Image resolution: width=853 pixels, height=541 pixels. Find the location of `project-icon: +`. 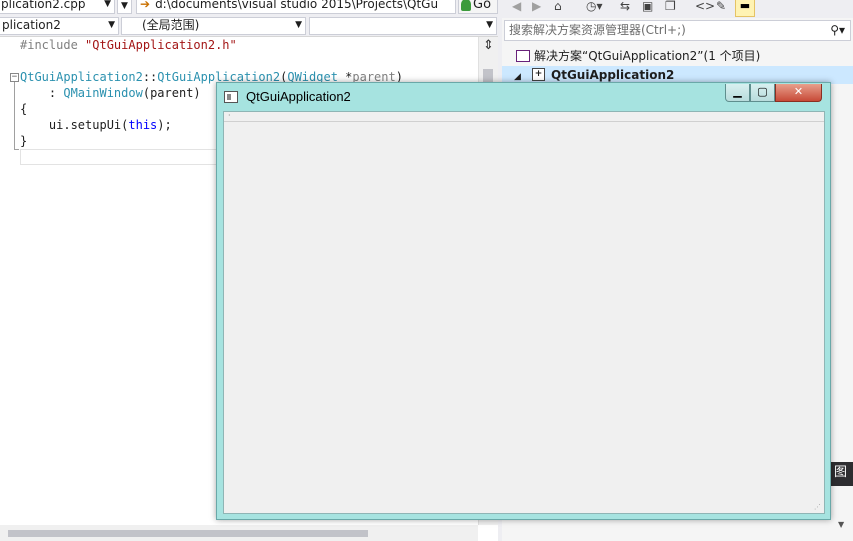

project-icon: + is located at coordinates (538, 74).